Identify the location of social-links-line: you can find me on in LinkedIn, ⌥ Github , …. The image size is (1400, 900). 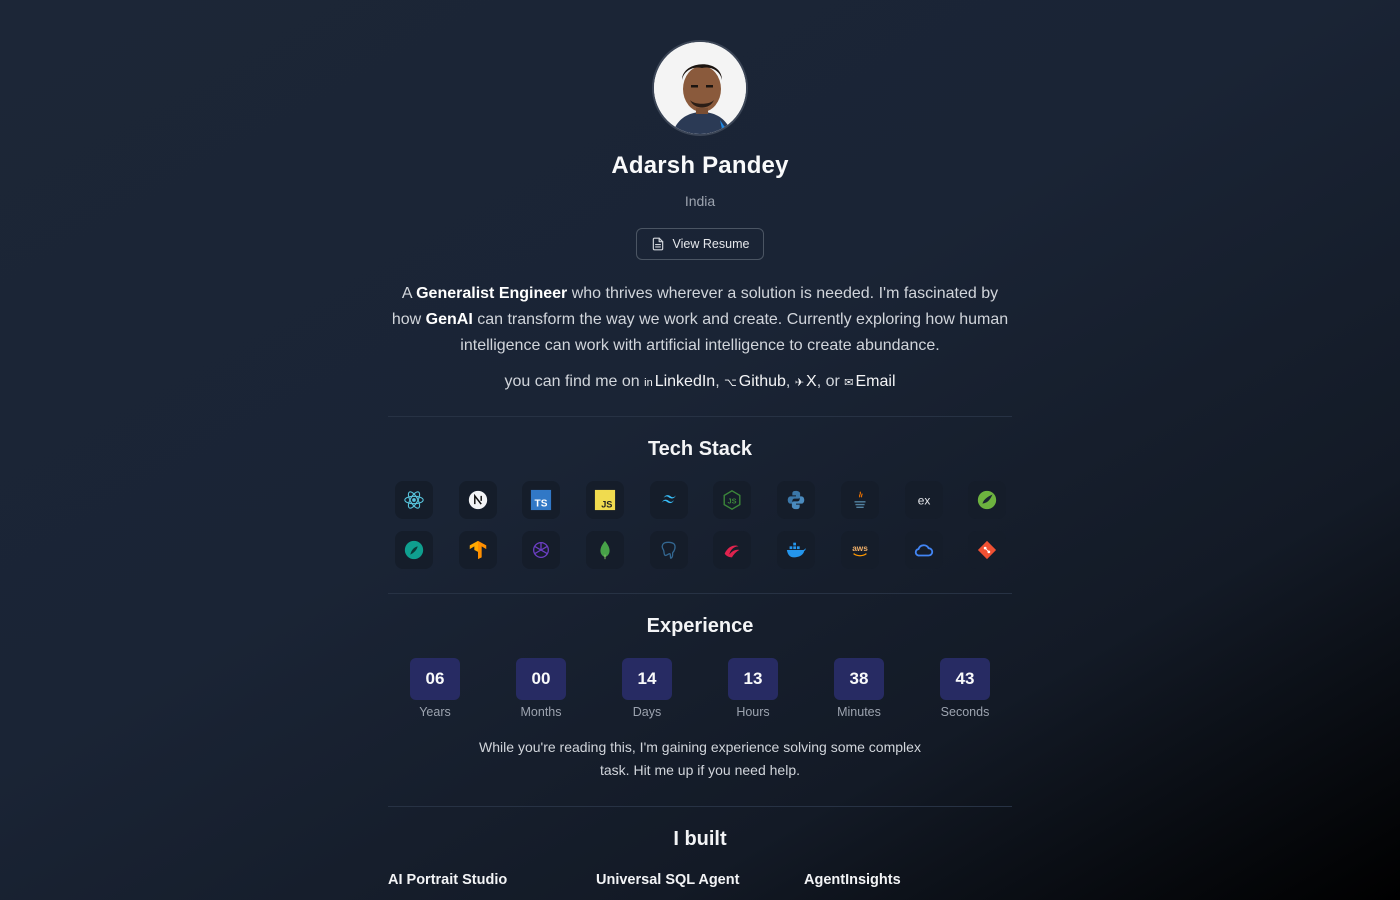
(700, 382).